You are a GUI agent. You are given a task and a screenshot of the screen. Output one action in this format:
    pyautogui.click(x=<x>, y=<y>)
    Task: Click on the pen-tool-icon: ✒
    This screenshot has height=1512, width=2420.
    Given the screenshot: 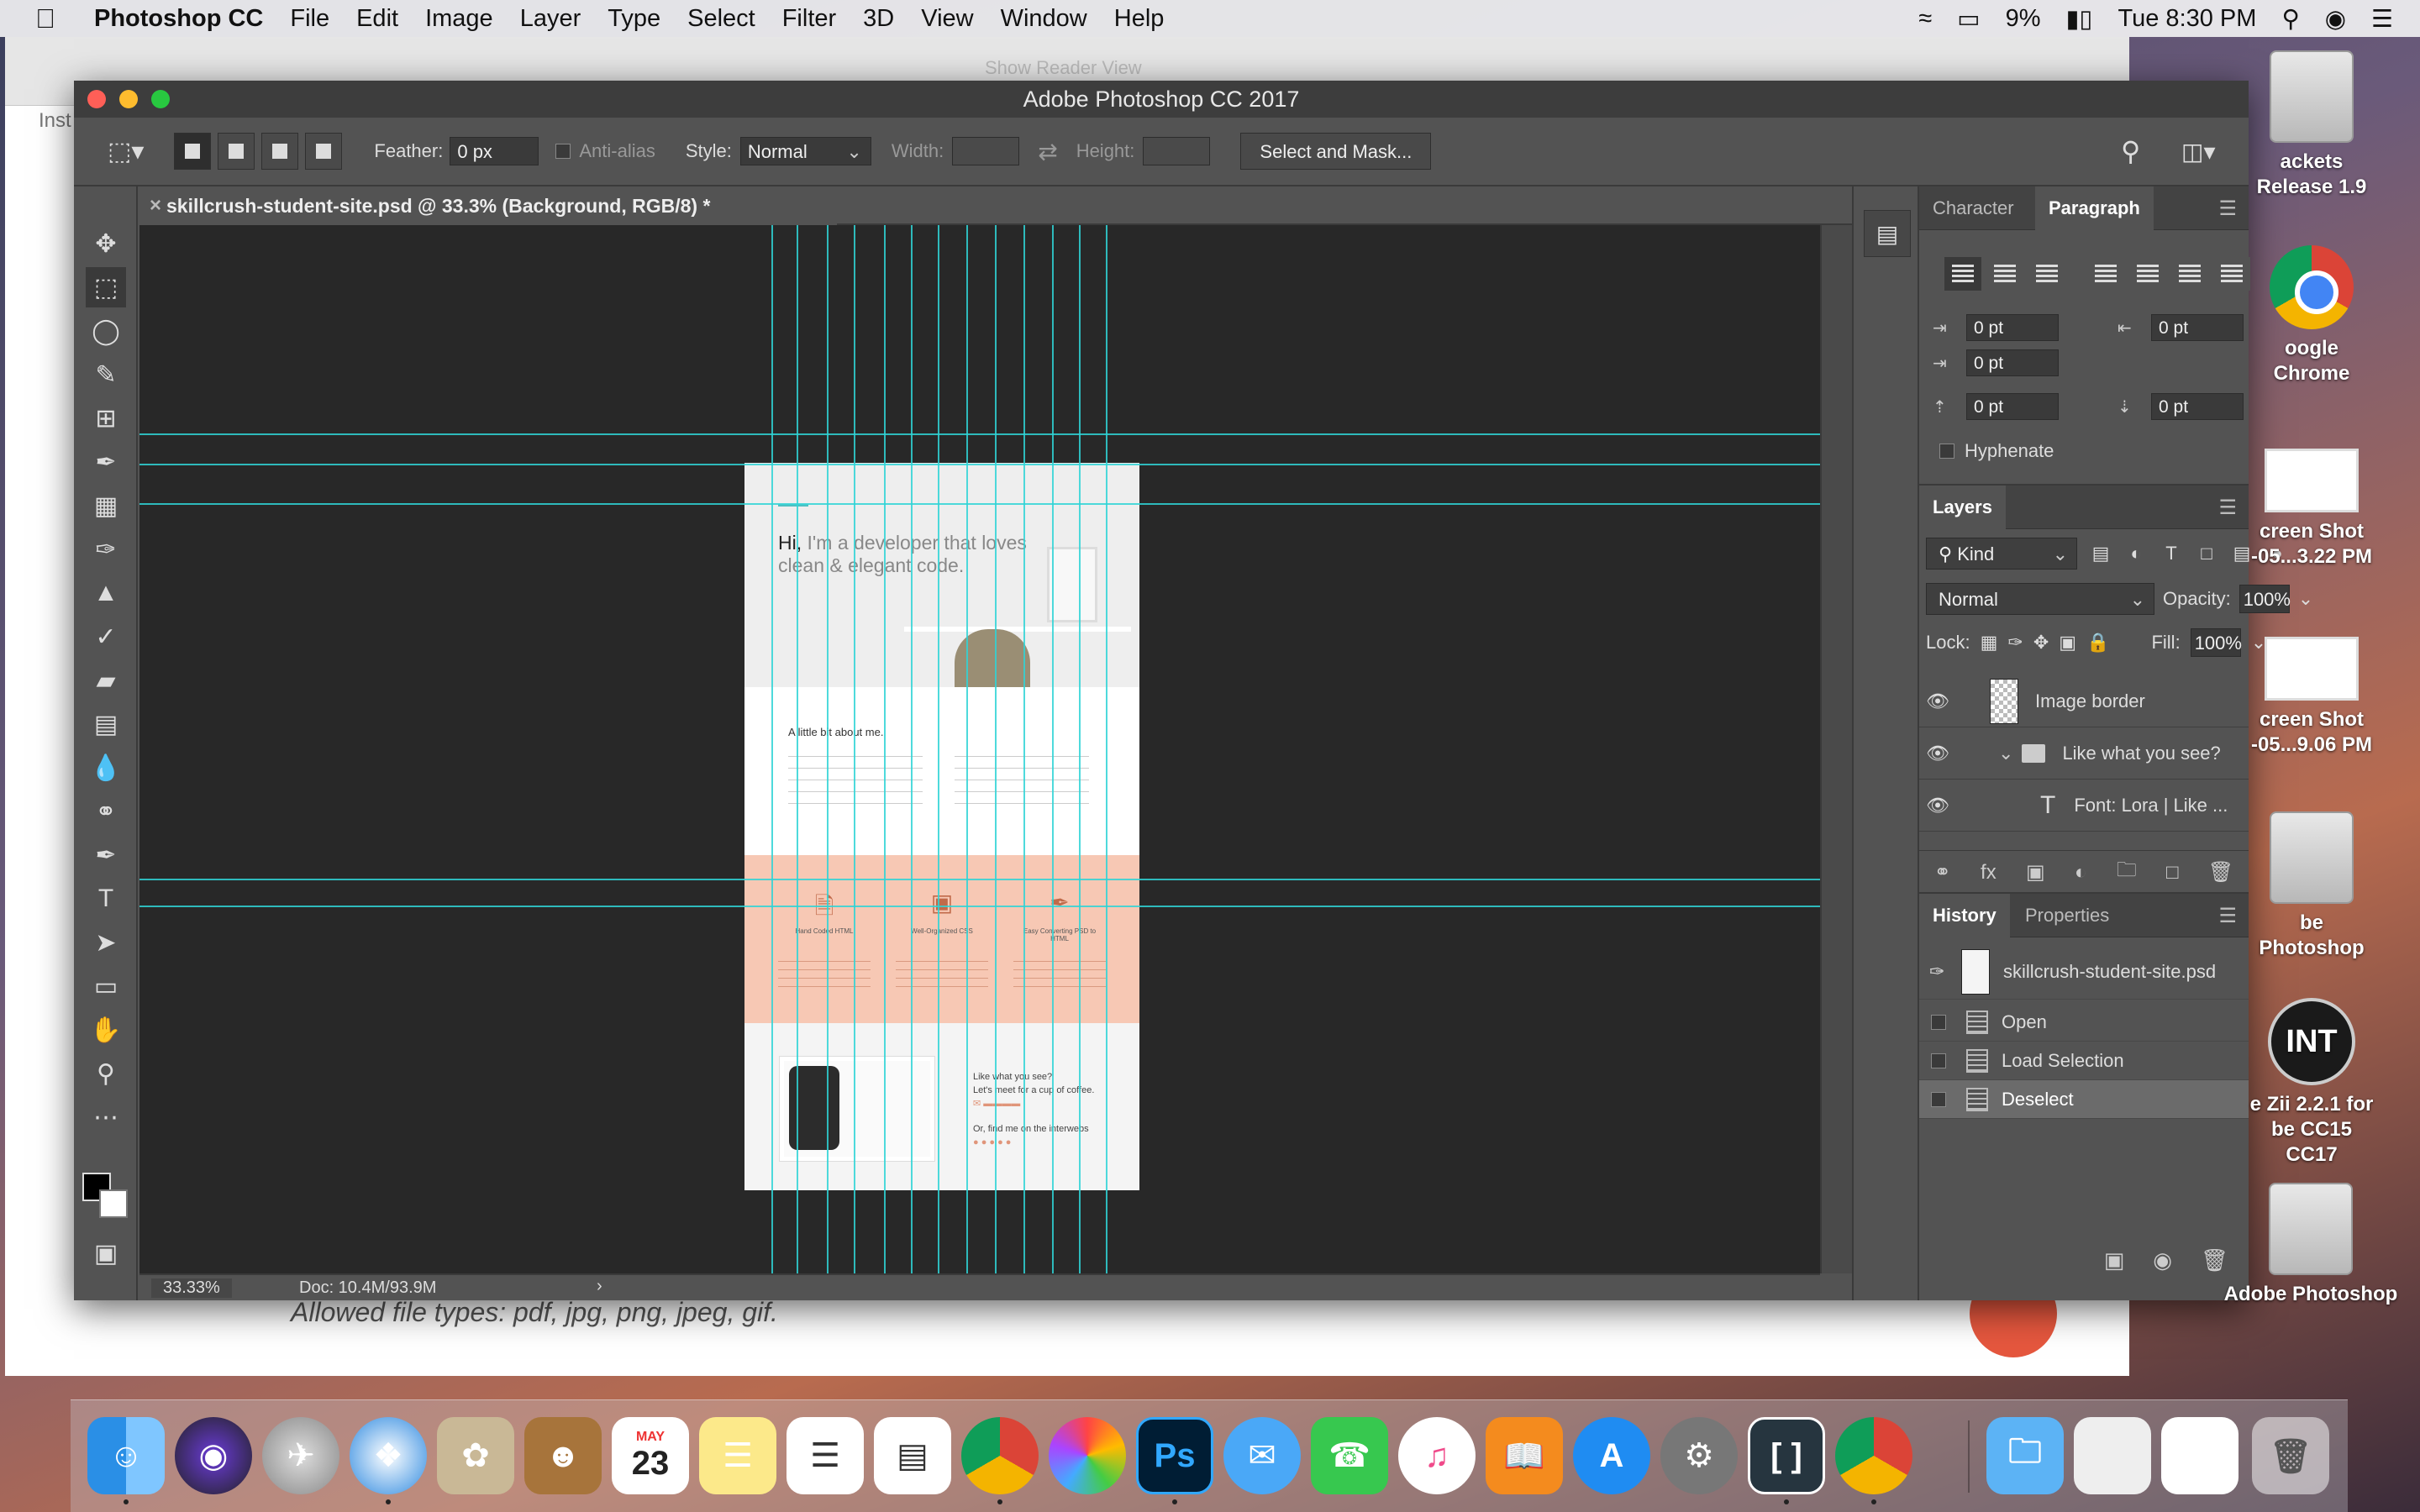 What is the action you would take?
    pyautogui.click(x=106, y=855)
    